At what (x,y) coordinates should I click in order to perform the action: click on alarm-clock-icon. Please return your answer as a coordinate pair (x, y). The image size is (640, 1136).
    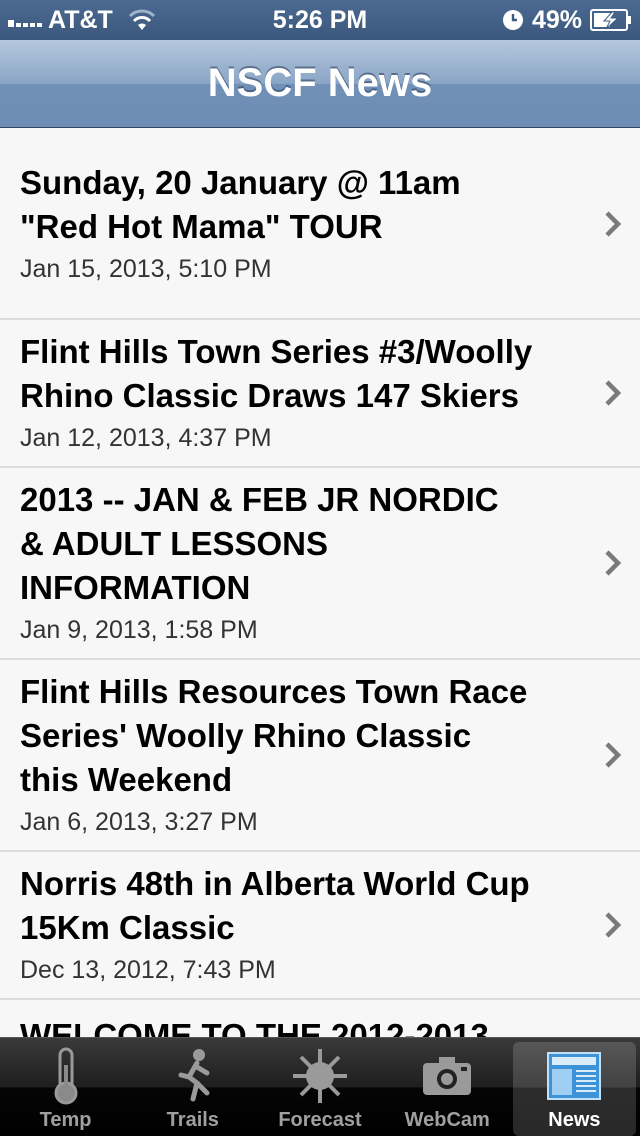
    Looking at the image, I should click on (512, 20).